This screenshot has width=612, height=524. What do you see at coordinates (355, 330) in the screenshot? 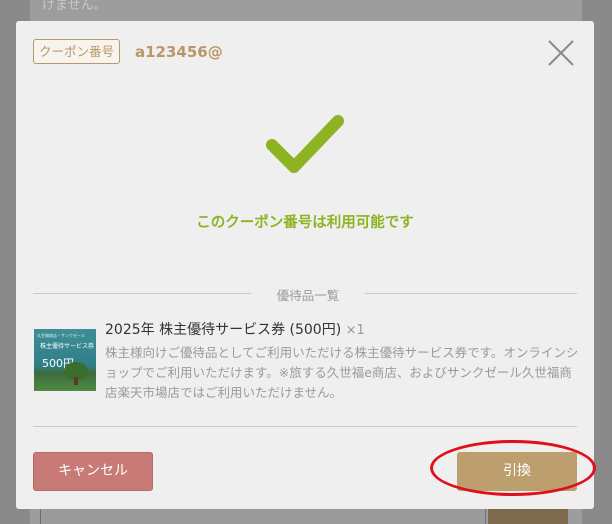
I see `item-quantity: ×1` at bounding box center [355, 330].